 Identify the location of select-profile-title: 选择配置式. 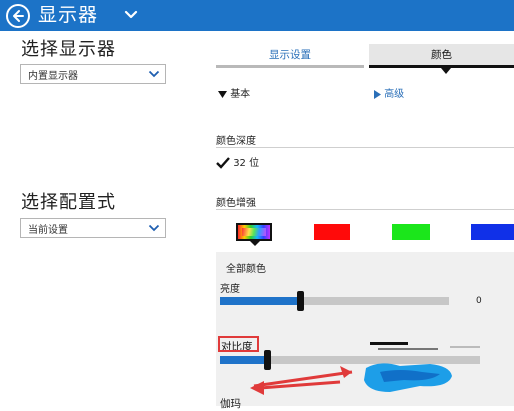
(68, 202).